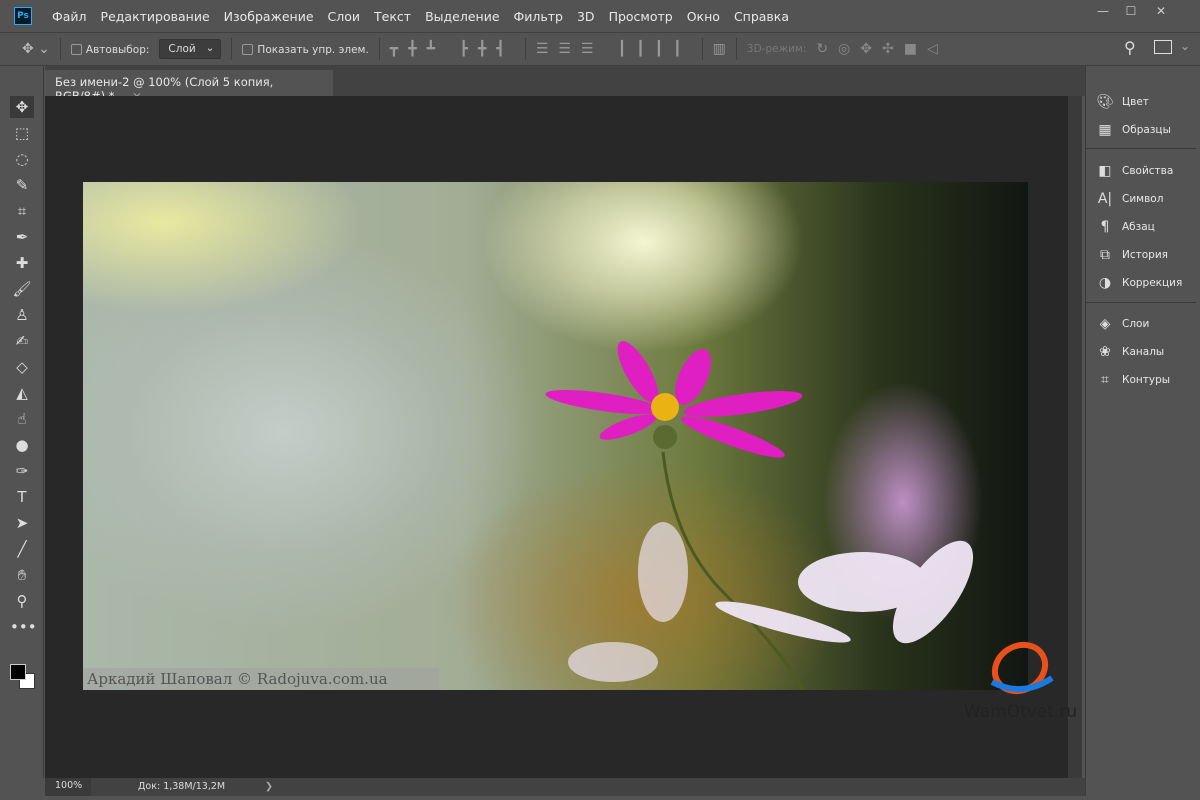 The height and width of the screenshot is (800, 1200). Describe the element at coordinates (269, 16) in the screenshot. I see `menu-image: Изображение` at that location.